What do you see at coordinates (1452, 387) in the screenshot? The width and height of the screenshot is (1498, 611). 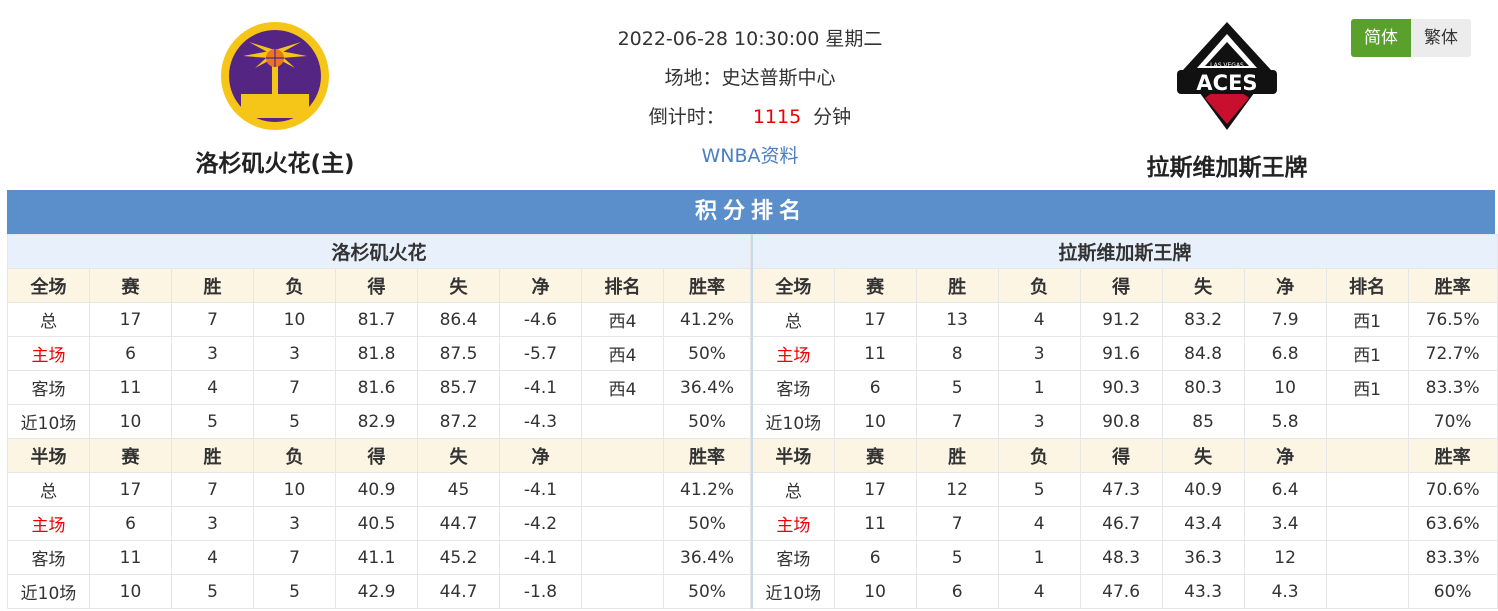 I see `table-cell: 83.3%` at bounding box center [1452, 387].